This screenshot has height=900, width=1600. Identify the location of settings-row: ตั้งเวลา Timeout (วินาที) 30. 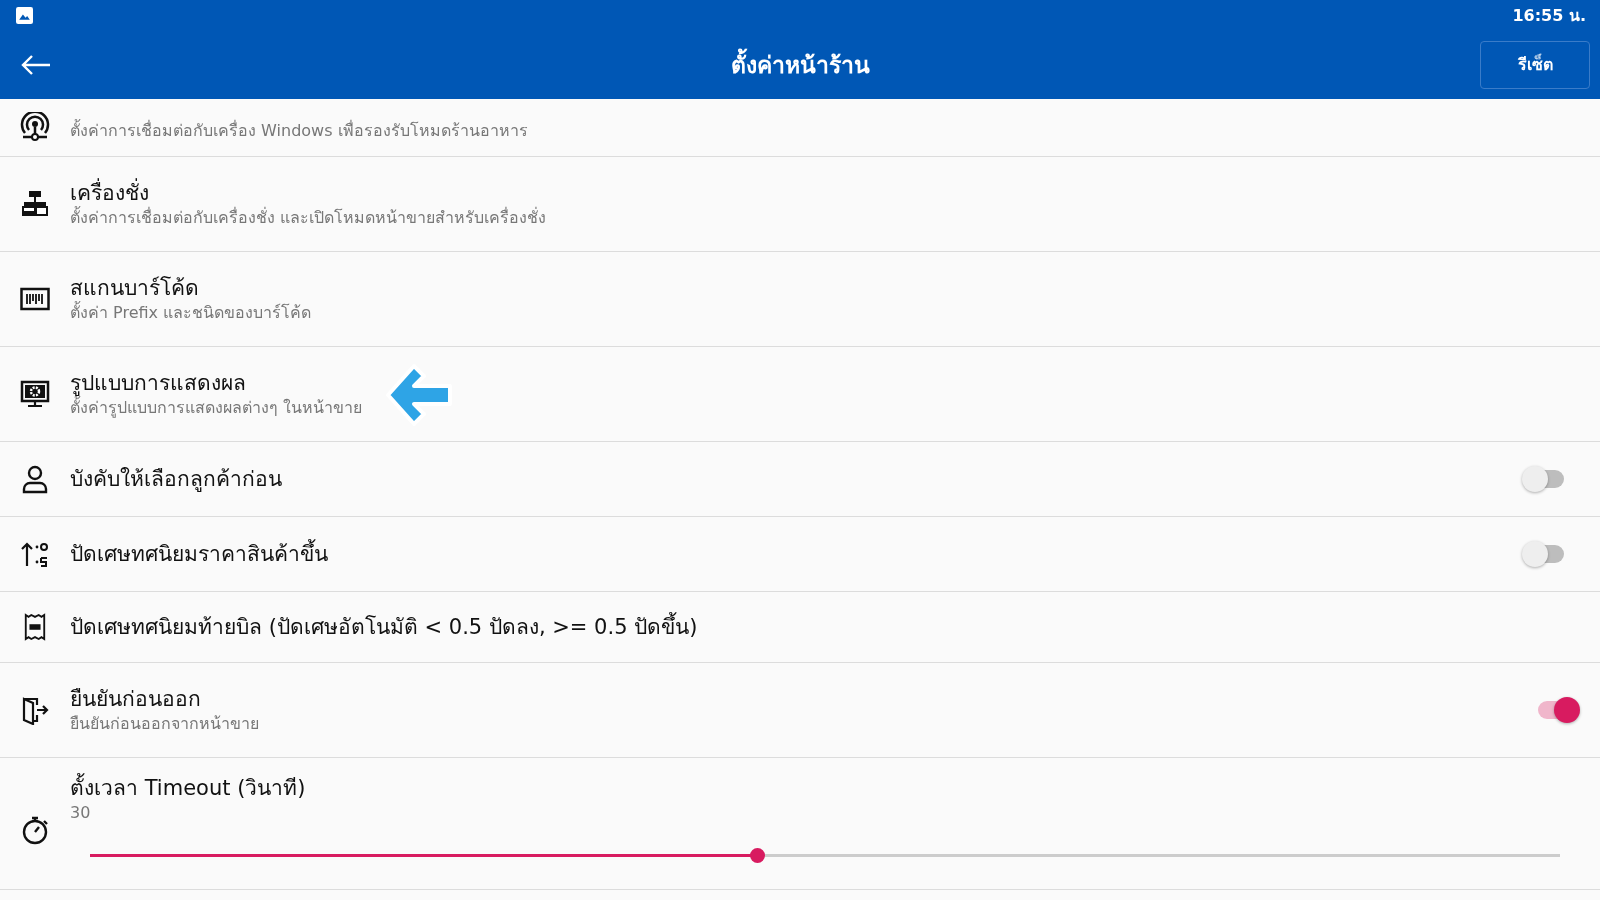
(800, 824).